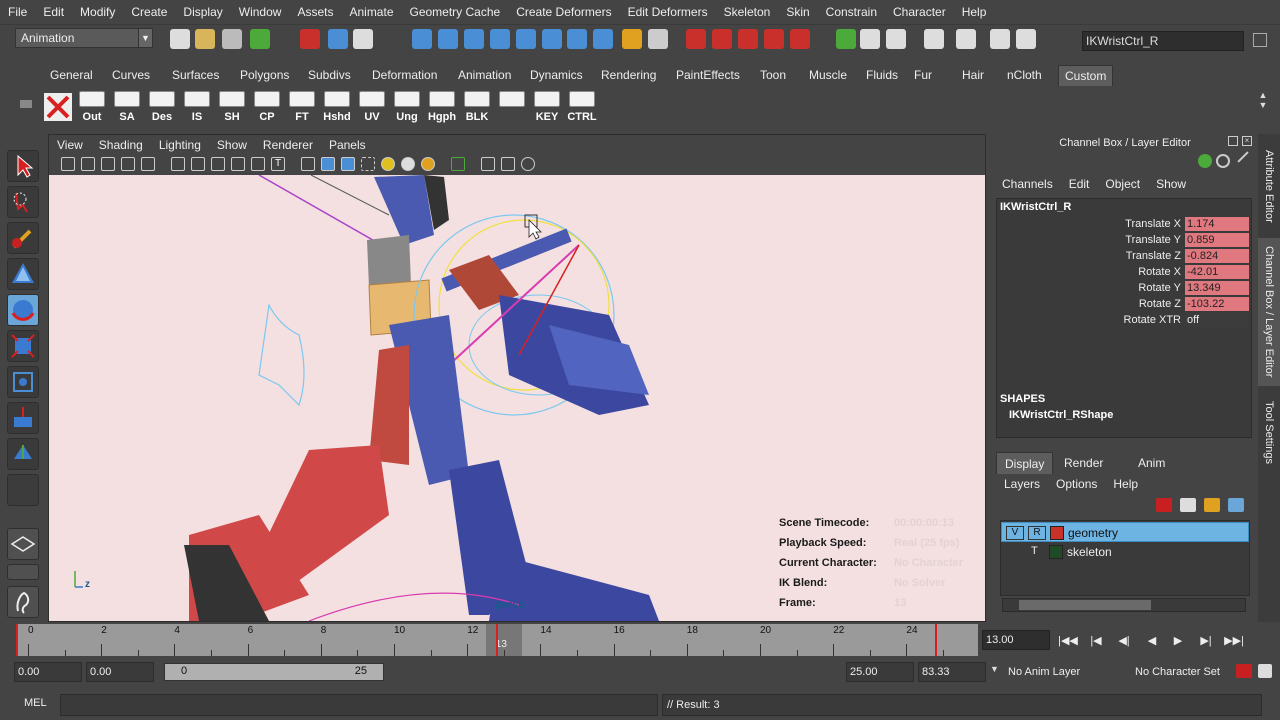 The height and width of the screenshot is (720, 1280). Describe the element at coordinates (1086, 75) in the screenshot. I see `shelf-tab-custom: Custom` at that location.